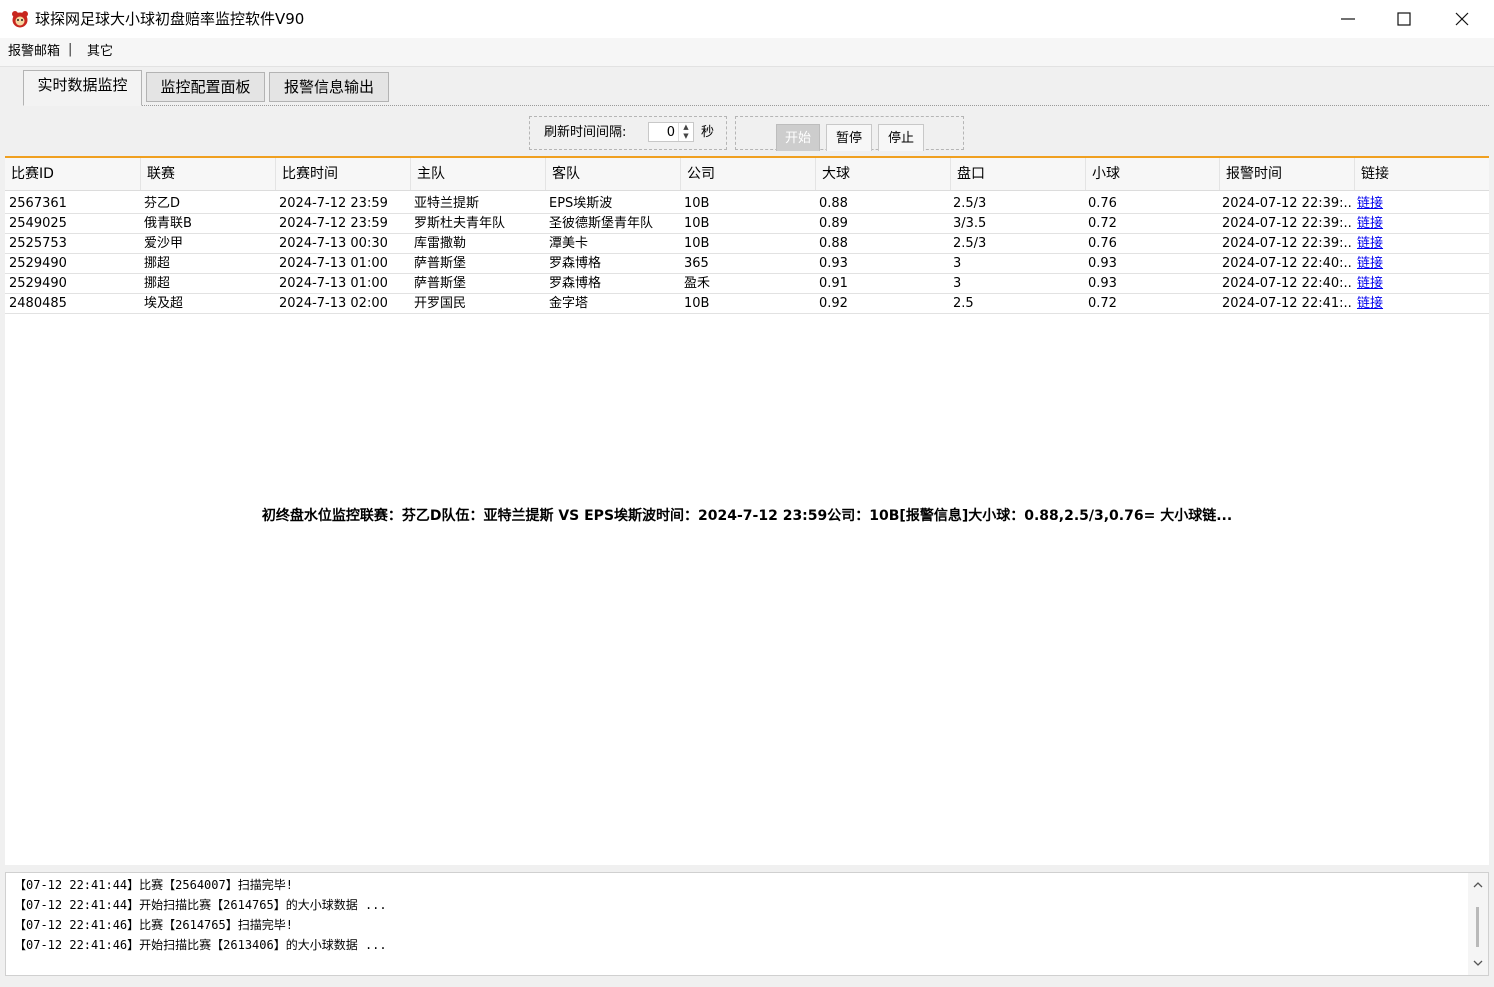  What do you see at coordinates (901, 137) in the screenshot?
I see `stop-button: 停止` at bounding box center [901, 137].